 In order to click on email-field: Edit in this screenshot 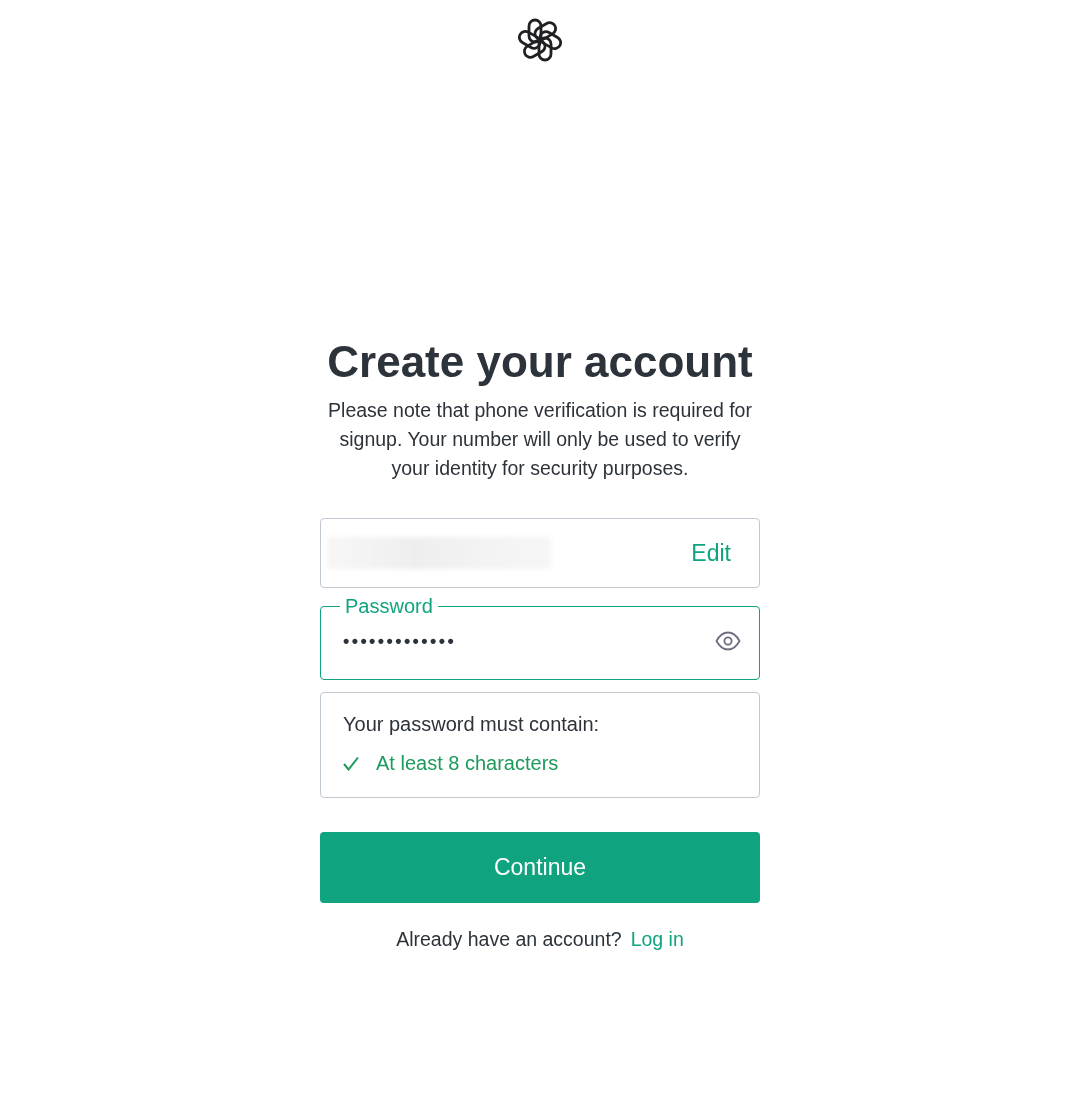, I will do `click(540, 553)`.